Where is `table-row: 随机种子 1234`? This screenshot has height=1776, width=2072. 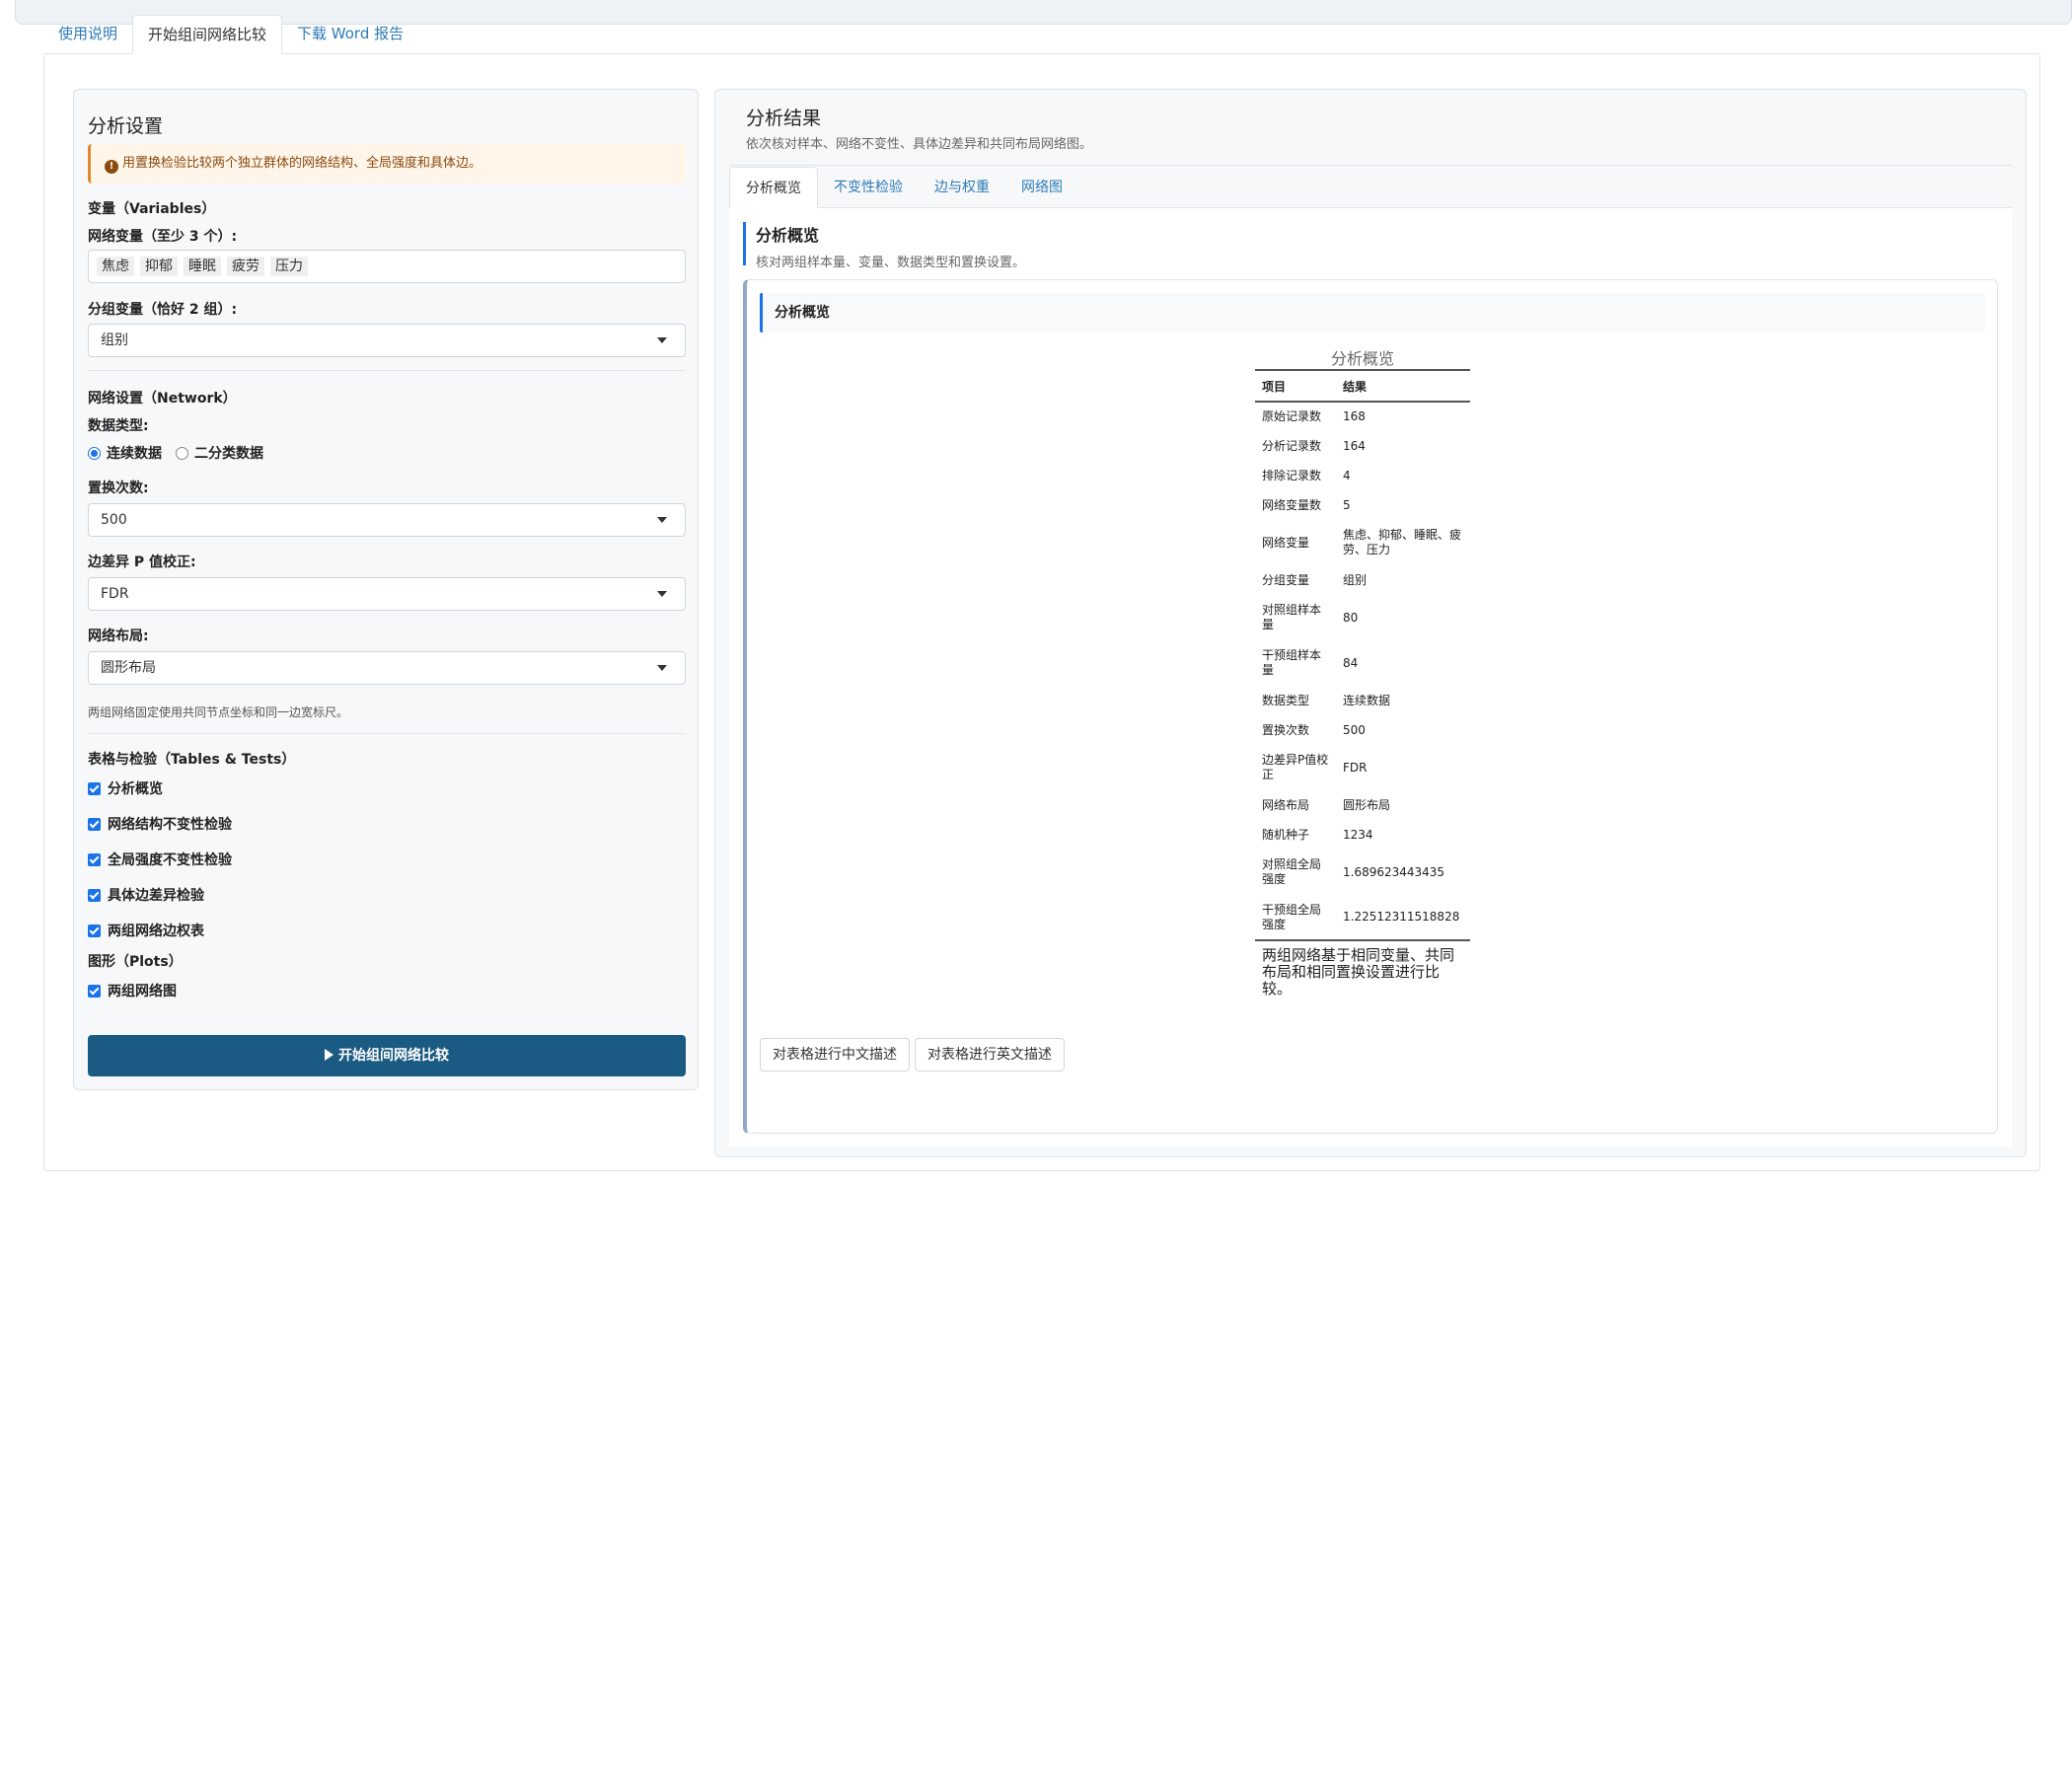 table-row: 随机种子 1234 is located at coordinates (1318, 835).